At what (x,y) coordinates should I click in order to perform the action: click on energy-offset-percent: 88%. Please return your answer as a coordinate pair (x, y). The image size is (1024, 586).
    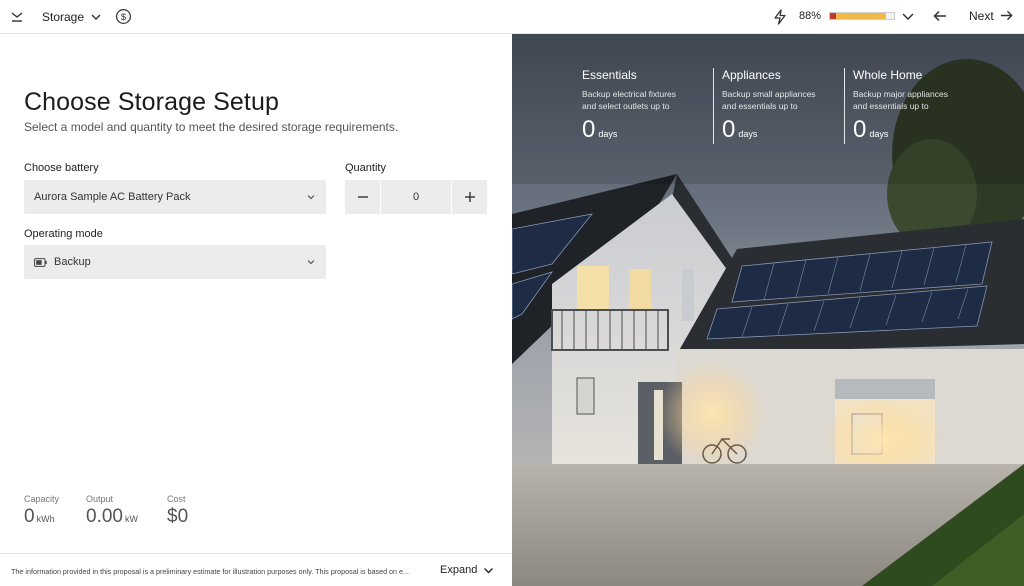
    Looking at the image, I should click on (810, 16).